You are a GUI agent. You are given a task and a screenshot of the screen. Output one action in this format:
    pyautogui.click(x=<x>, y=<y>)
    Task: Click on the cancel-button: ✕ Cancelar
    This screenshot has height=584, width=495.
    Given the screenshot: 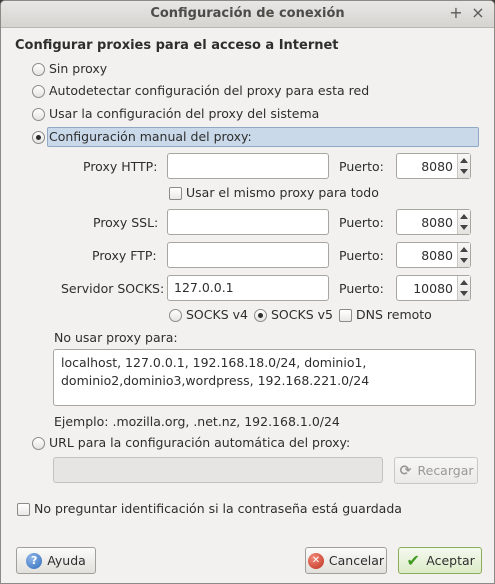 What is the action you would take?
    pyautogui.click(x=346, y=560)
    